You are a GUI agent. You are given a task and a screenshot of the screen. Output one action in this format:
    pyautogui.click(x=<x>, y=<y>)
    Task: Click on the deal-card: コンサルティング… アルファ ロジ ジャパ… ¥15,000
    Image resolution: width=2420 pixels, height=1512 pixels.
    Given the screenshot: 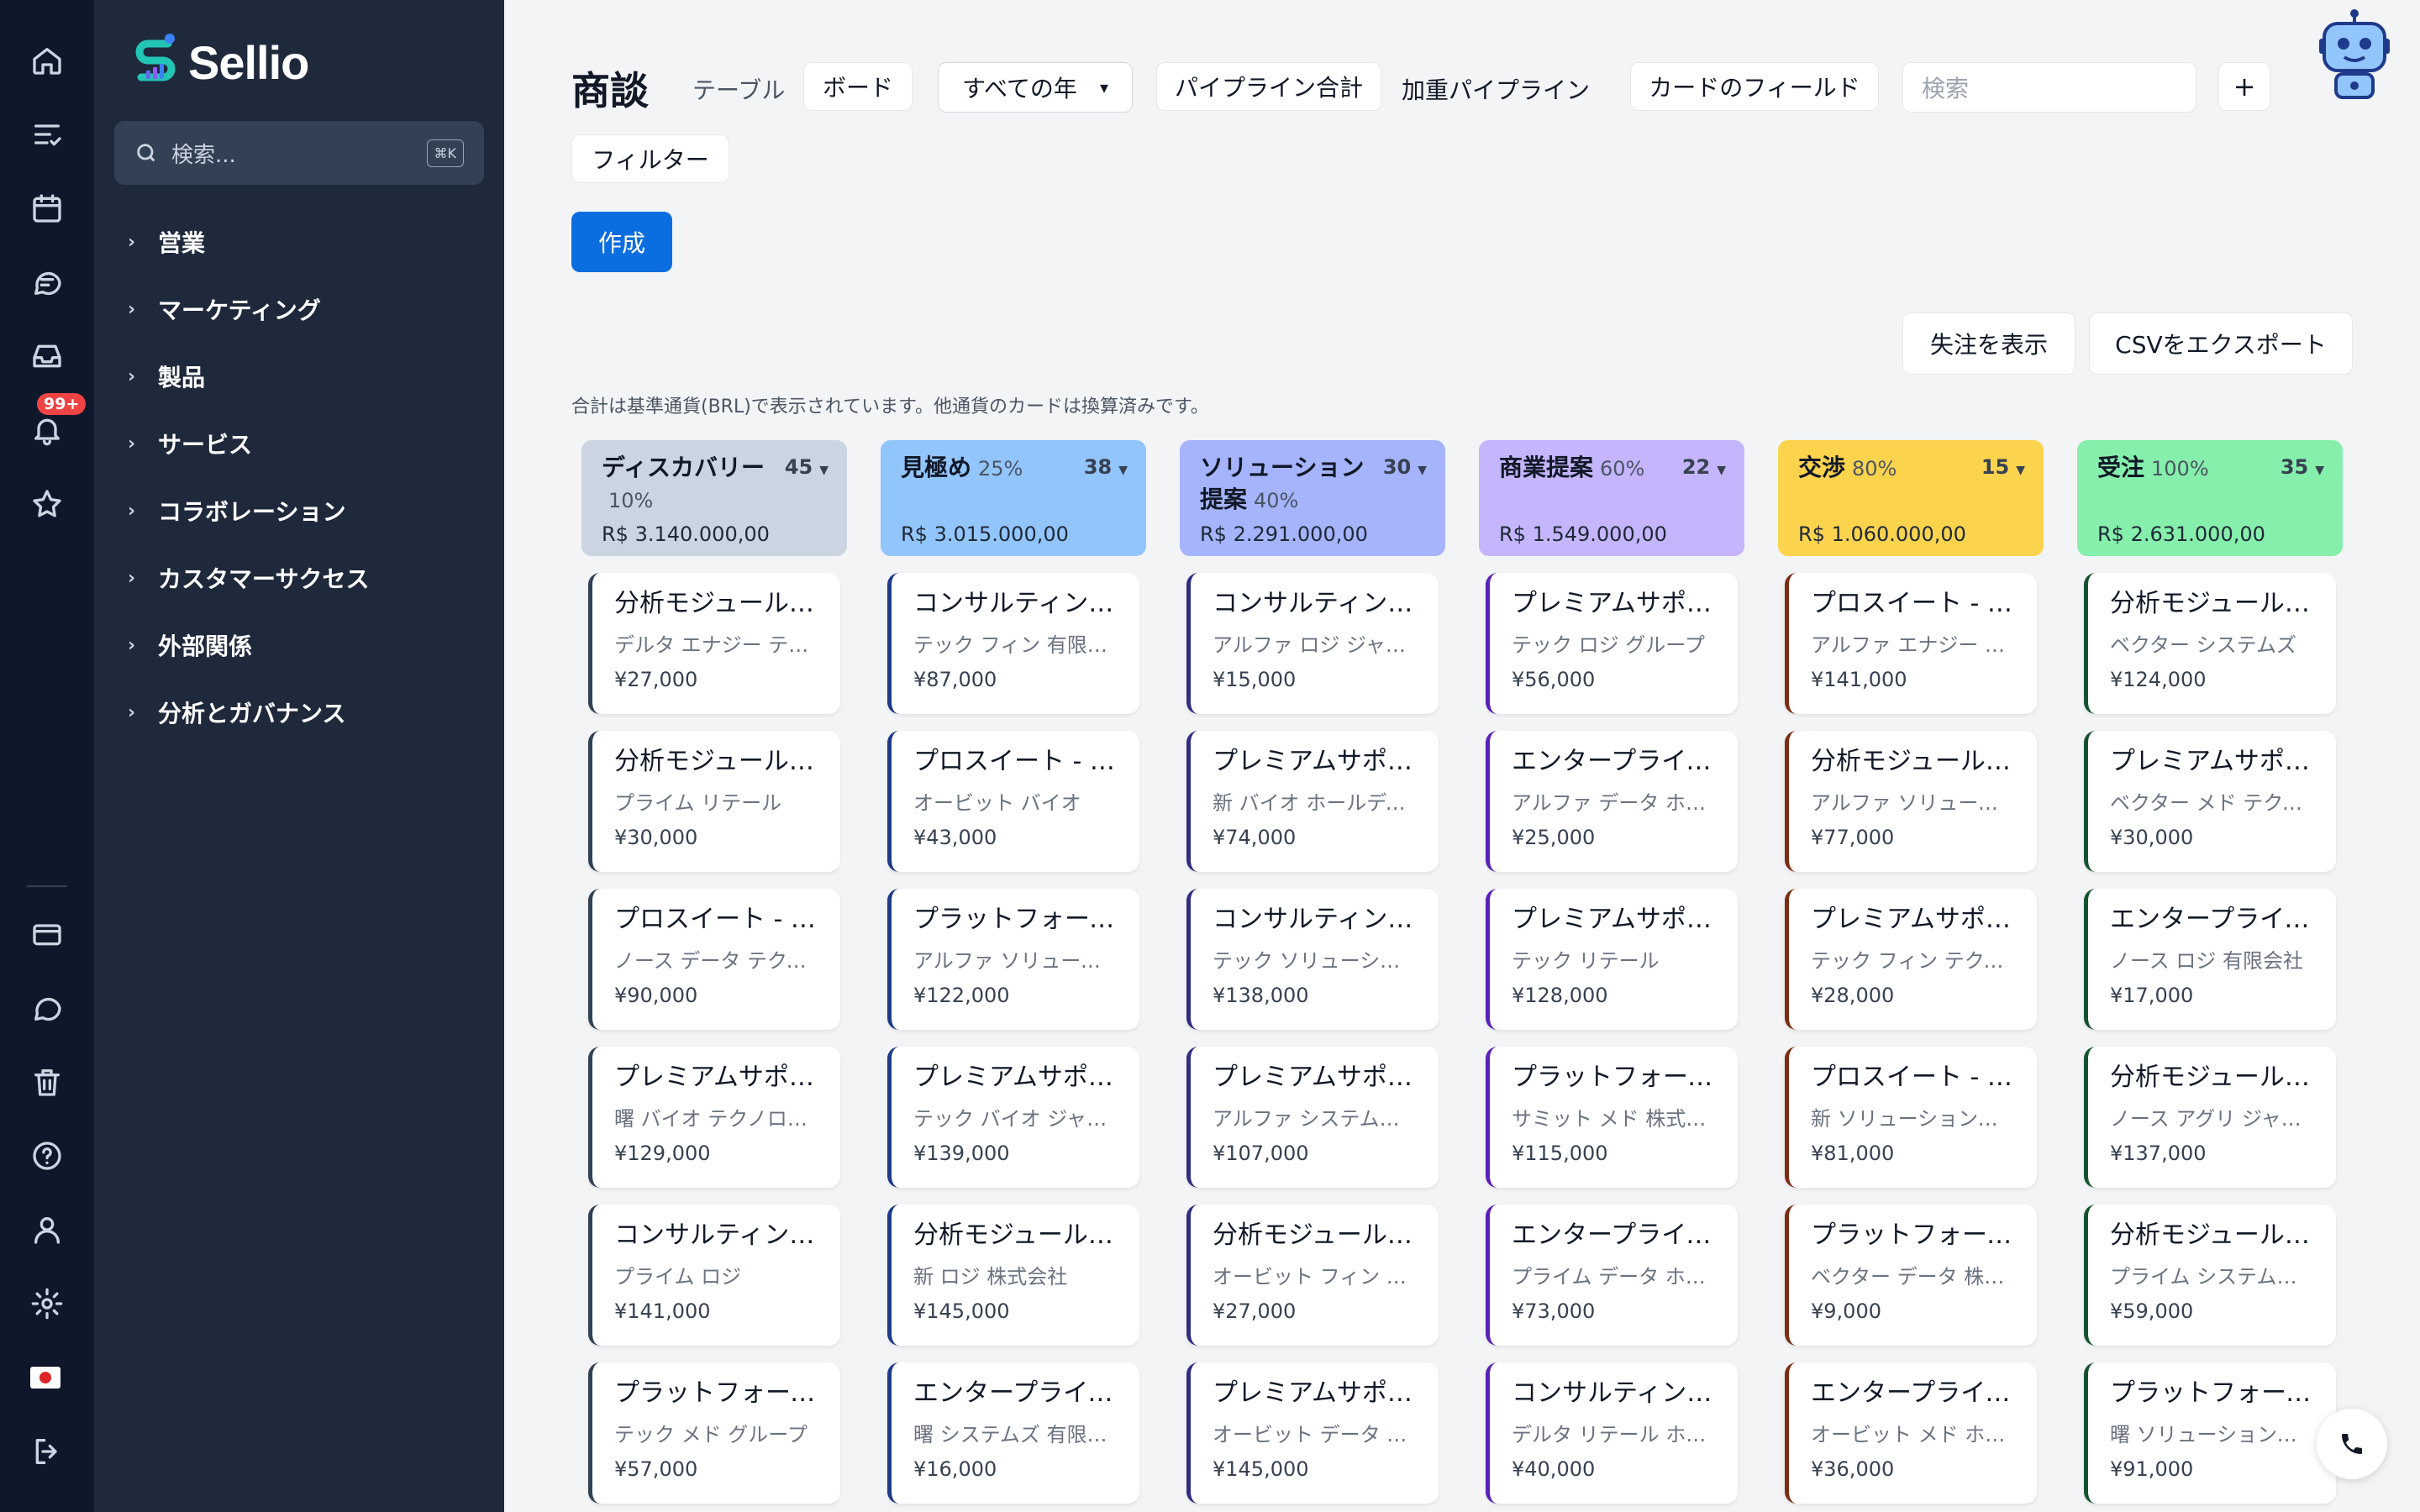 What is the action you would take?
    pyautogui.click(x=1313, y=643)
    